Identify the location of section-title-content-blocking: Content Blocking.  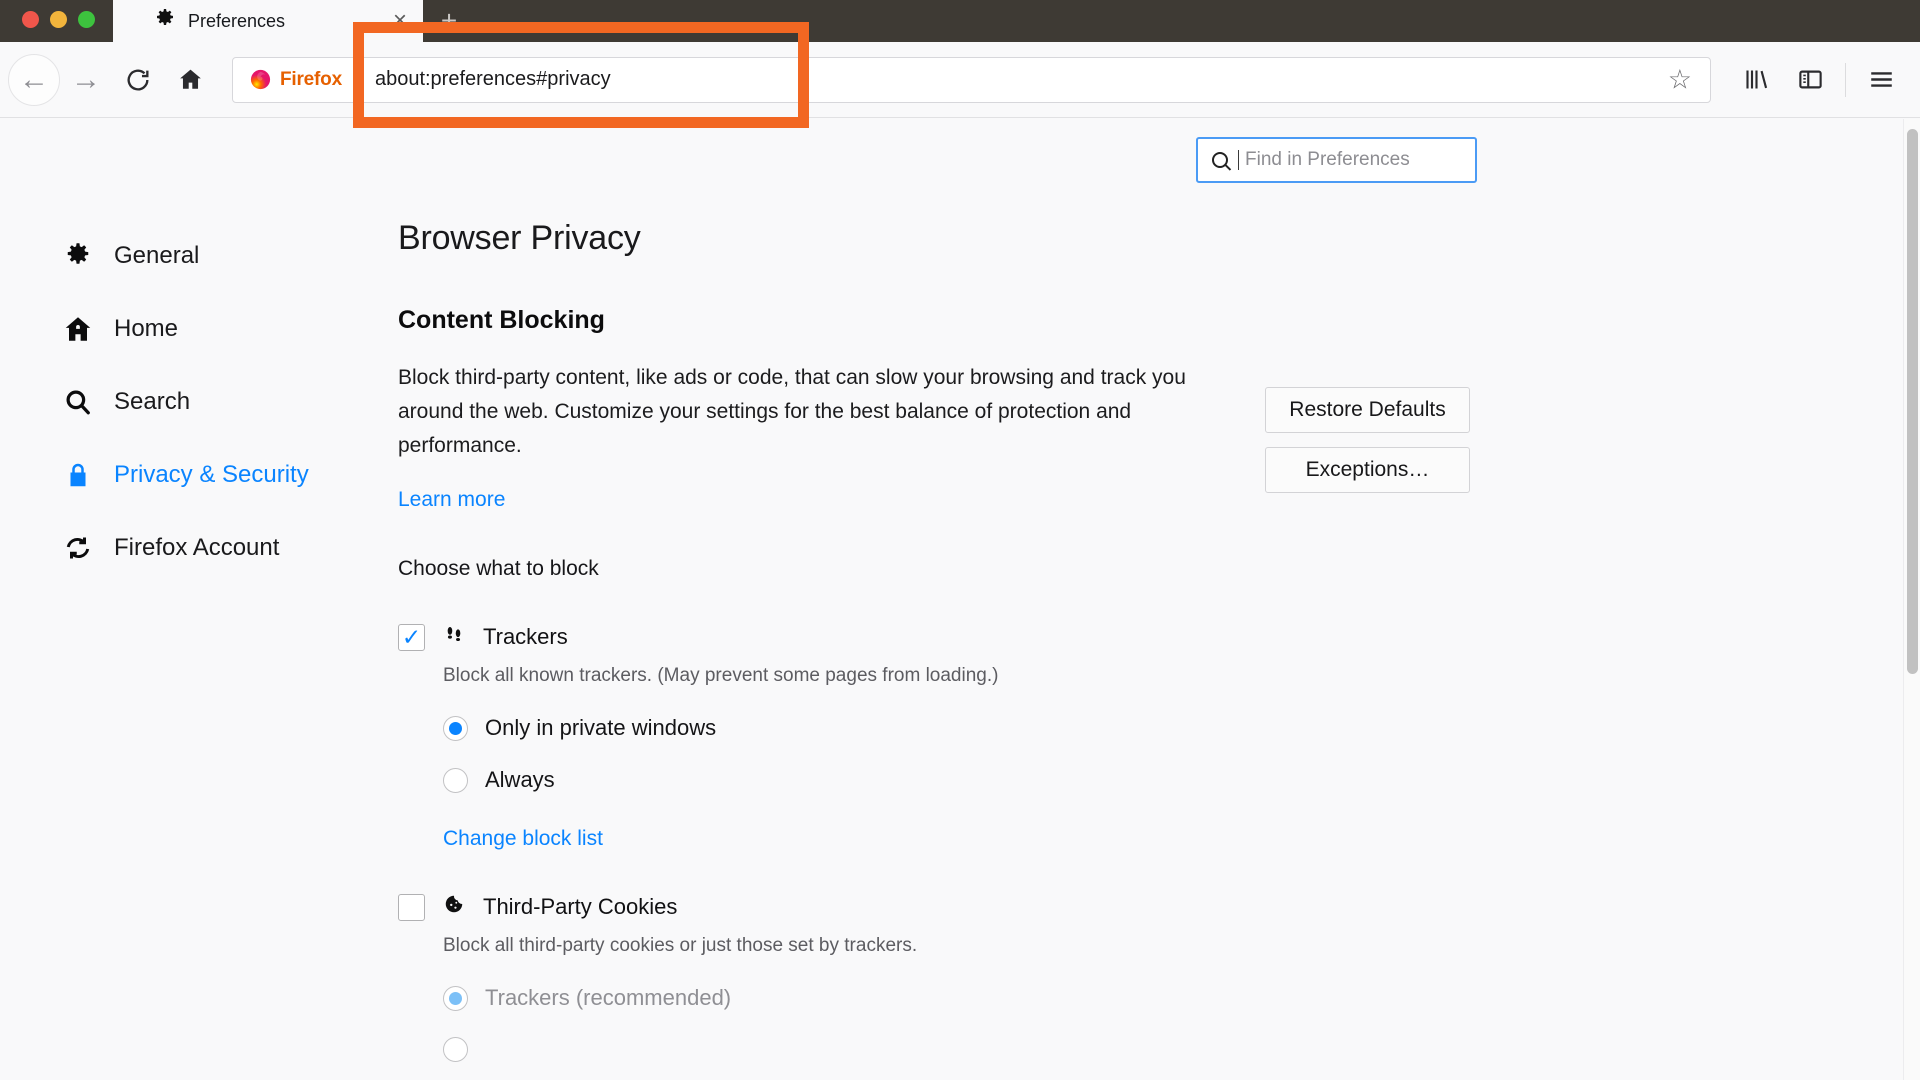
(501, 320).